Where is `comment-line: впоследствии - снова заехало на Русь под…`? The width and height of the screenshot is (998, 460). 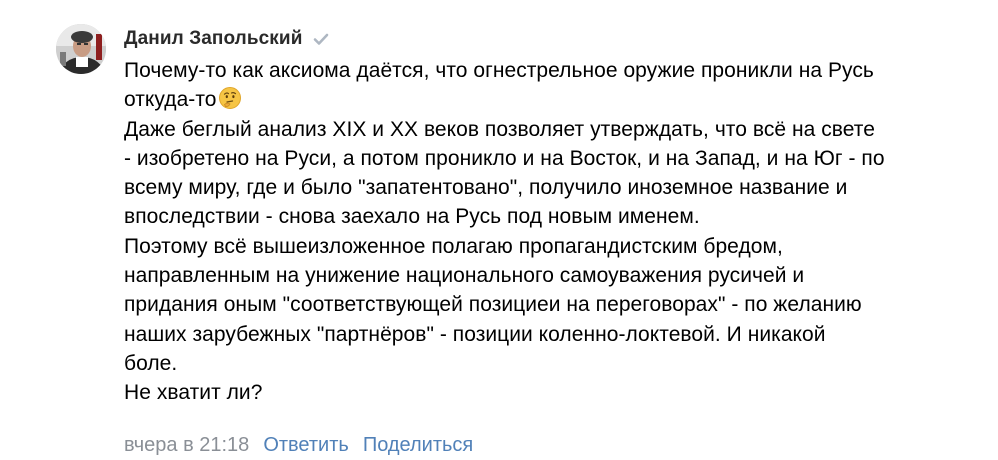
comment-line: впоследствии - снова заехало на Русь под… is located at coordinates (412, 217).